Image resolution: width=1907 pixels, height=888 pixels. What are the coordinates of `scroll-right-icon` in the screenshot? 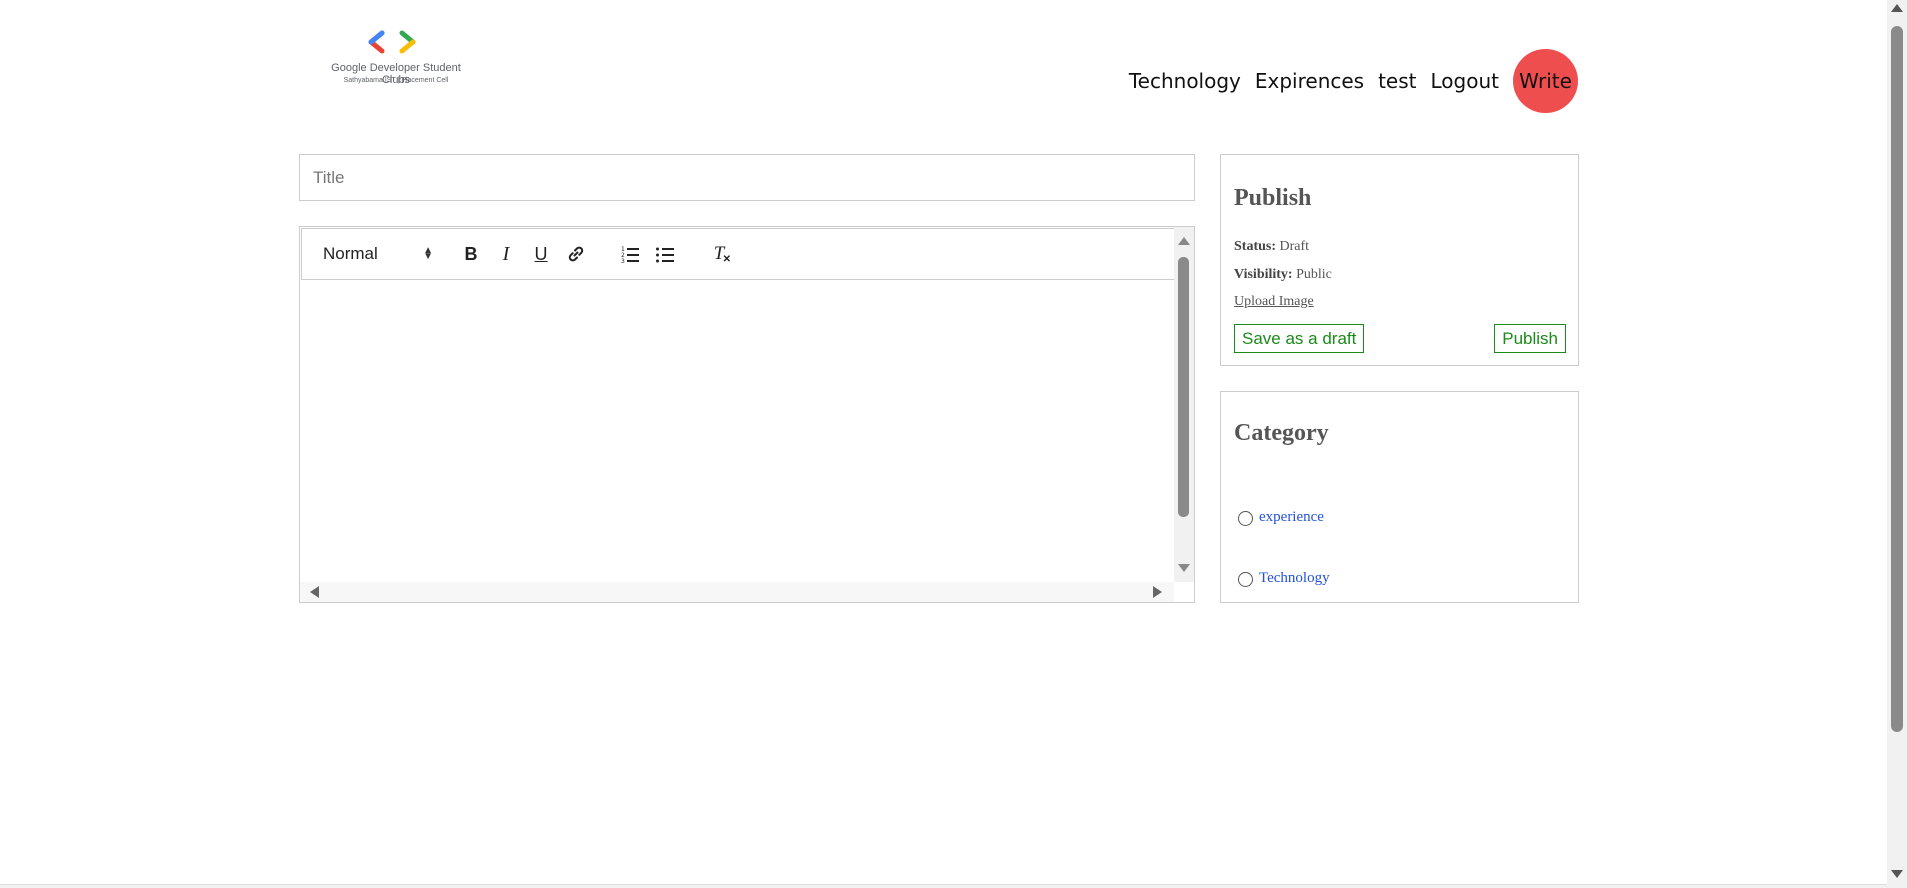 It's located at (1157, 592).